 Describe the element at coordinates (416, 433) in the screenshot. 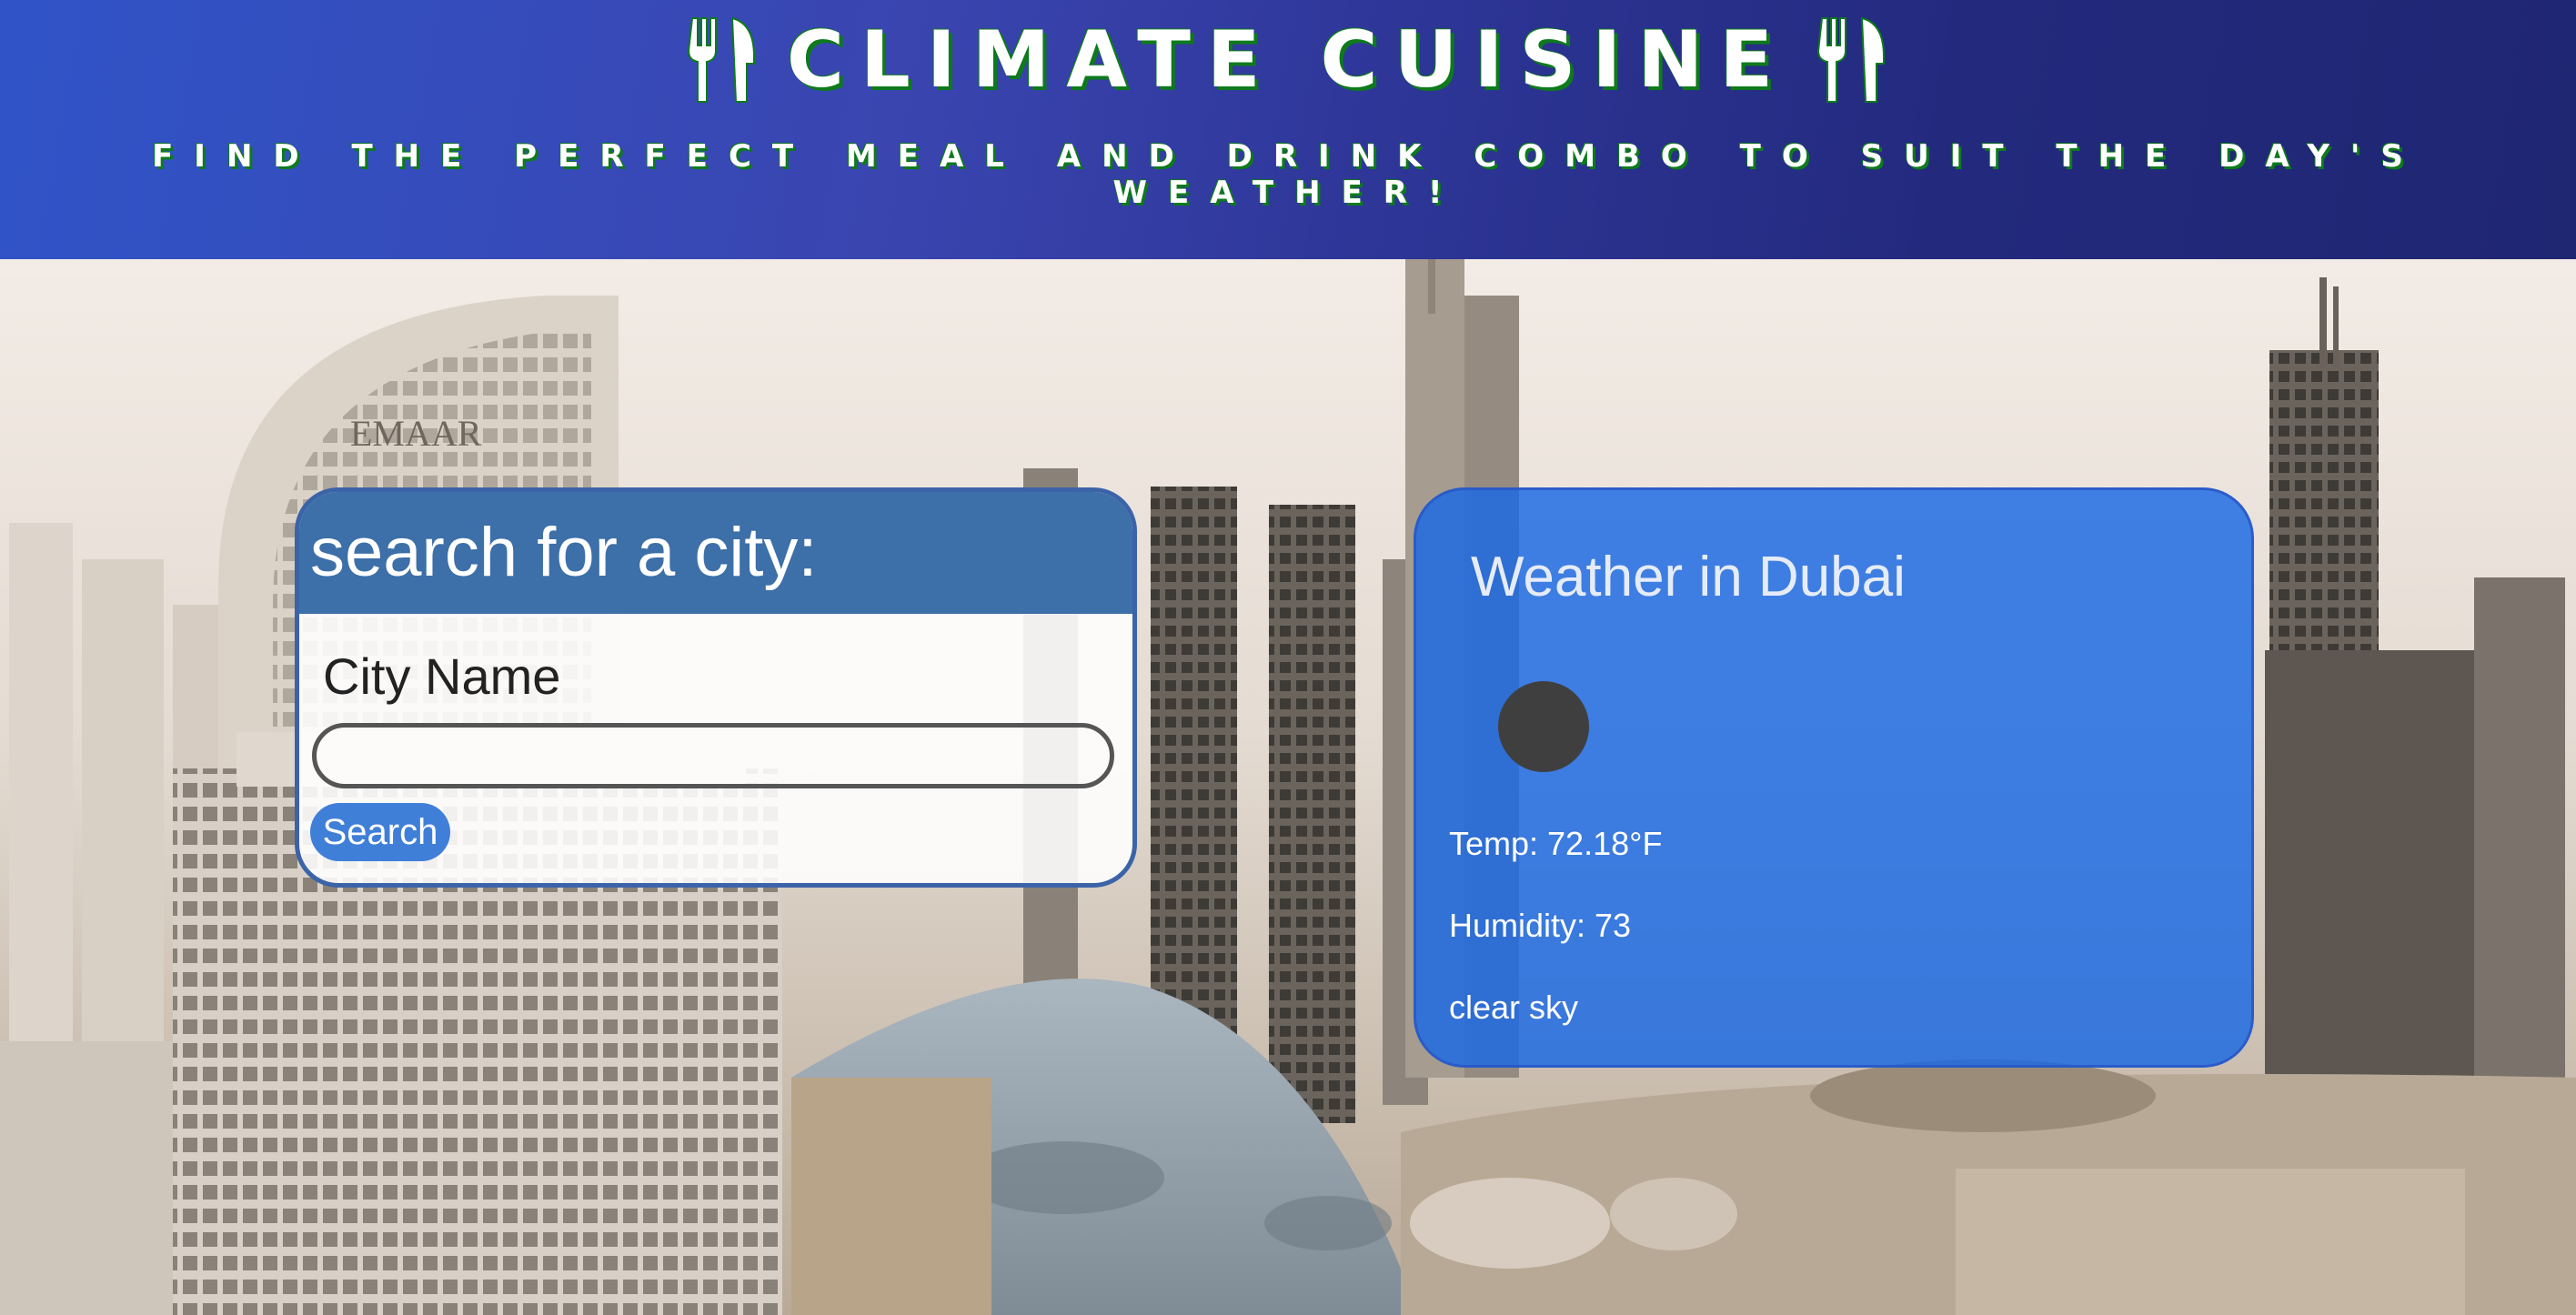

I see `emaar-billboard: EMAAR` at that location.